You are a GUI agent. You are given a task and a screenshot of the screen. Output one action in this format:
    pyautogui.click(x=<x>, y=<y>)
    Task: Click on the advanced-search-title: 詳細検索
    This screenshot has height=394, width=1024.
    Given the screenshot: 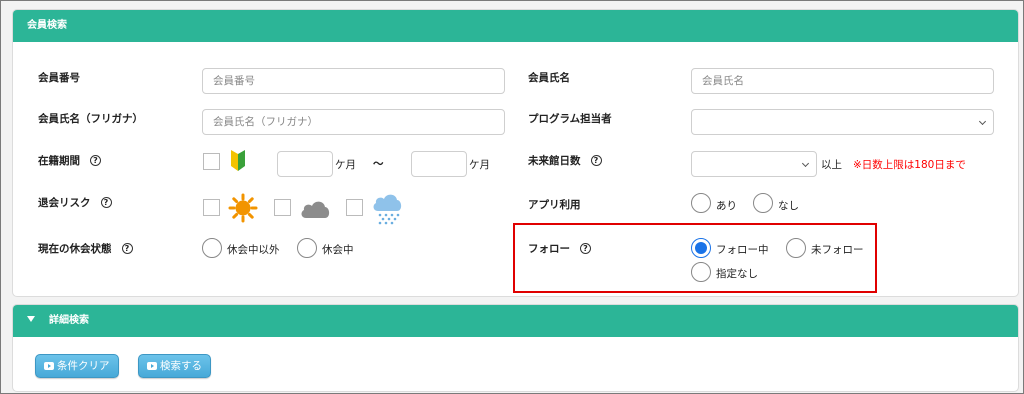 What is the action you would take?
    pyautogui.click(x=69, y=320)
    